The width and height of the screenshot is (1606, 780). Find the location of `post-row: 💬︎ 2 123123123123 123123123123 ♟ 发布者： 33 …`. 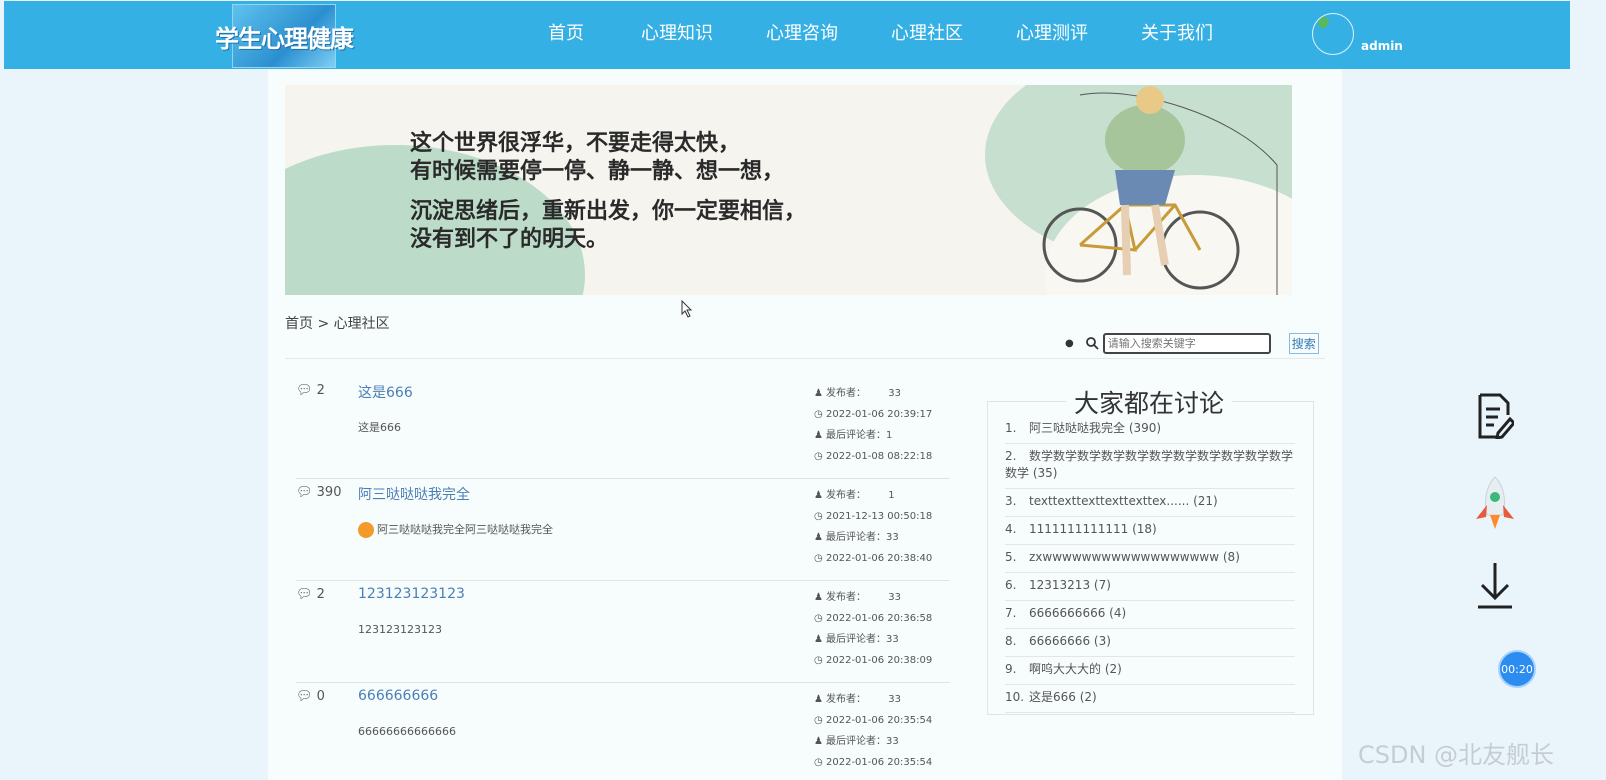

post-row: 💬︎ 2 123123123123 123123123123 ♟ 发布者： 33 … is located at coordinates (623, 632).